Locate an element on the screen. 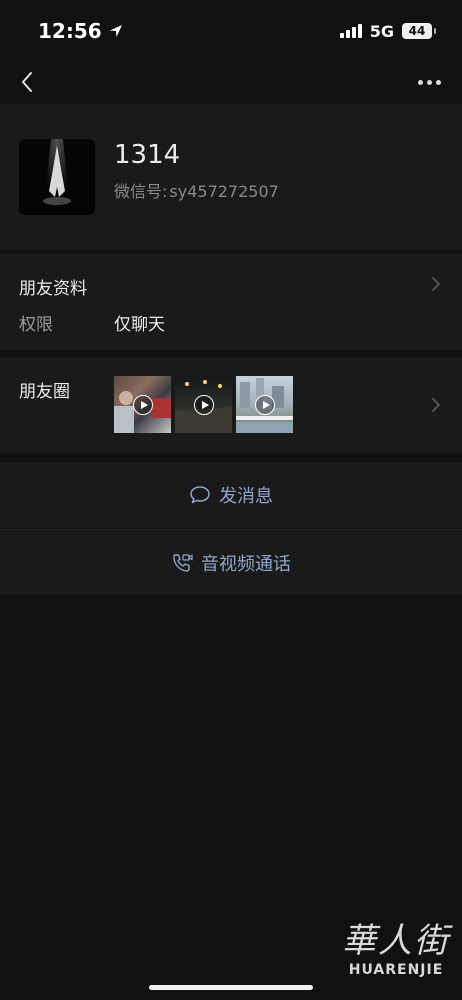 This screenshot has width=462, height=1000. status-time-text: 12:56 is located at coordinates (70, 31).